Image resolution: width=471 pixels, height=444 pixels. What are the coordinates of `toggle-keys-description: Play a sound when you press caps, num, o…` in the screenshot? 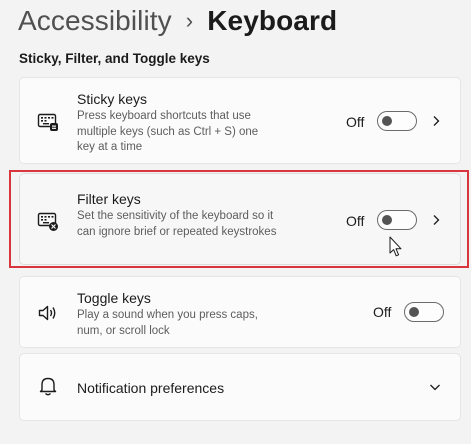 It's located at (167, 323).